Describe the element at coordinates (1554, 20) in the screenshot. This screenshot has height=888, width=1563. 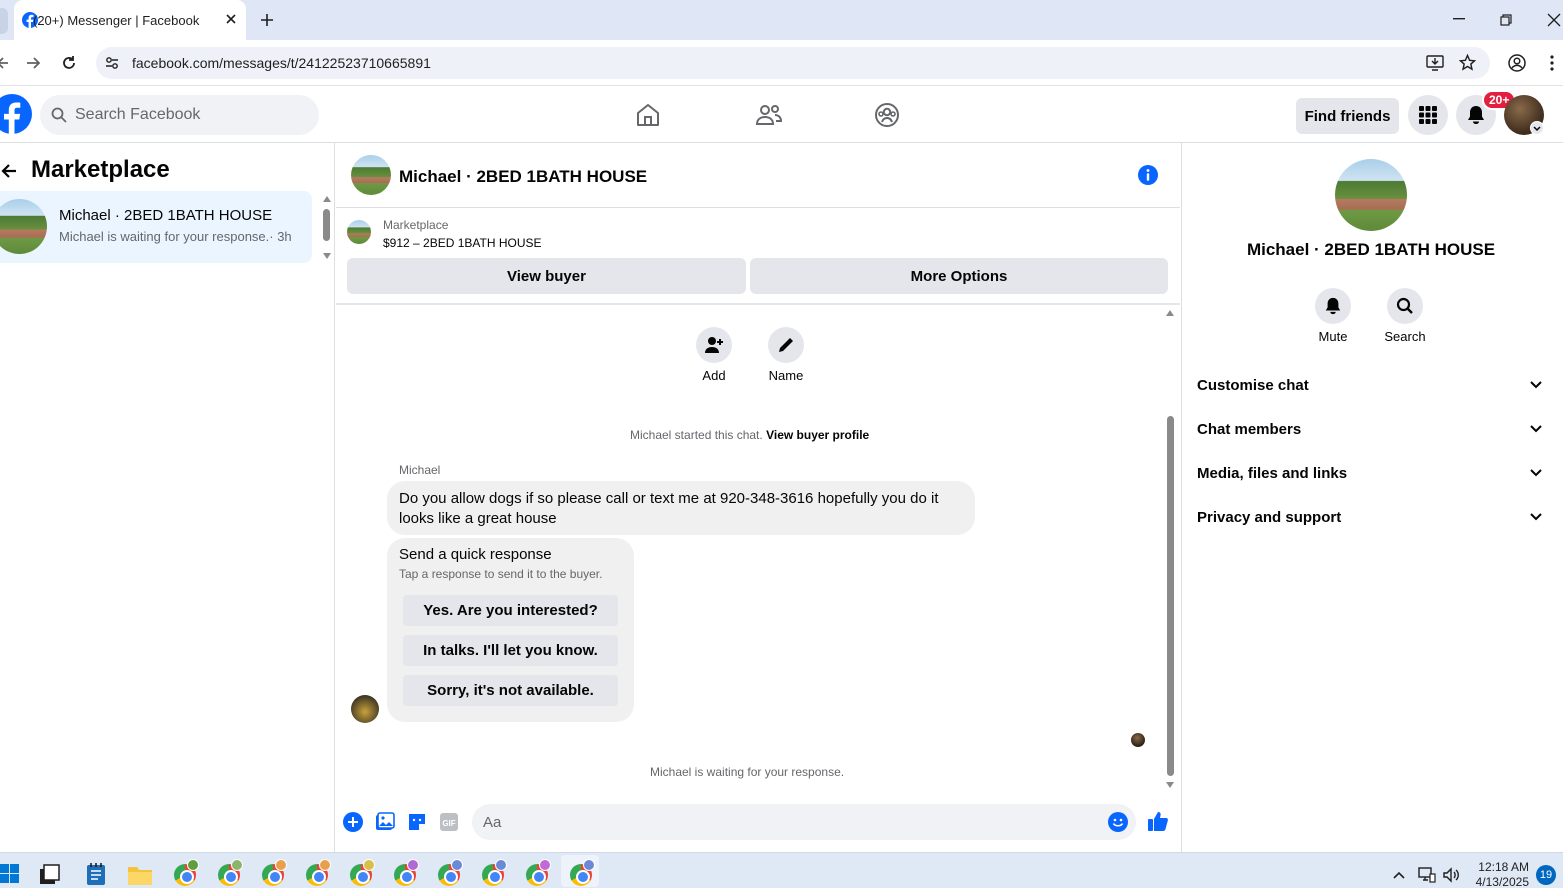
I see `close-window-icon` at that location.